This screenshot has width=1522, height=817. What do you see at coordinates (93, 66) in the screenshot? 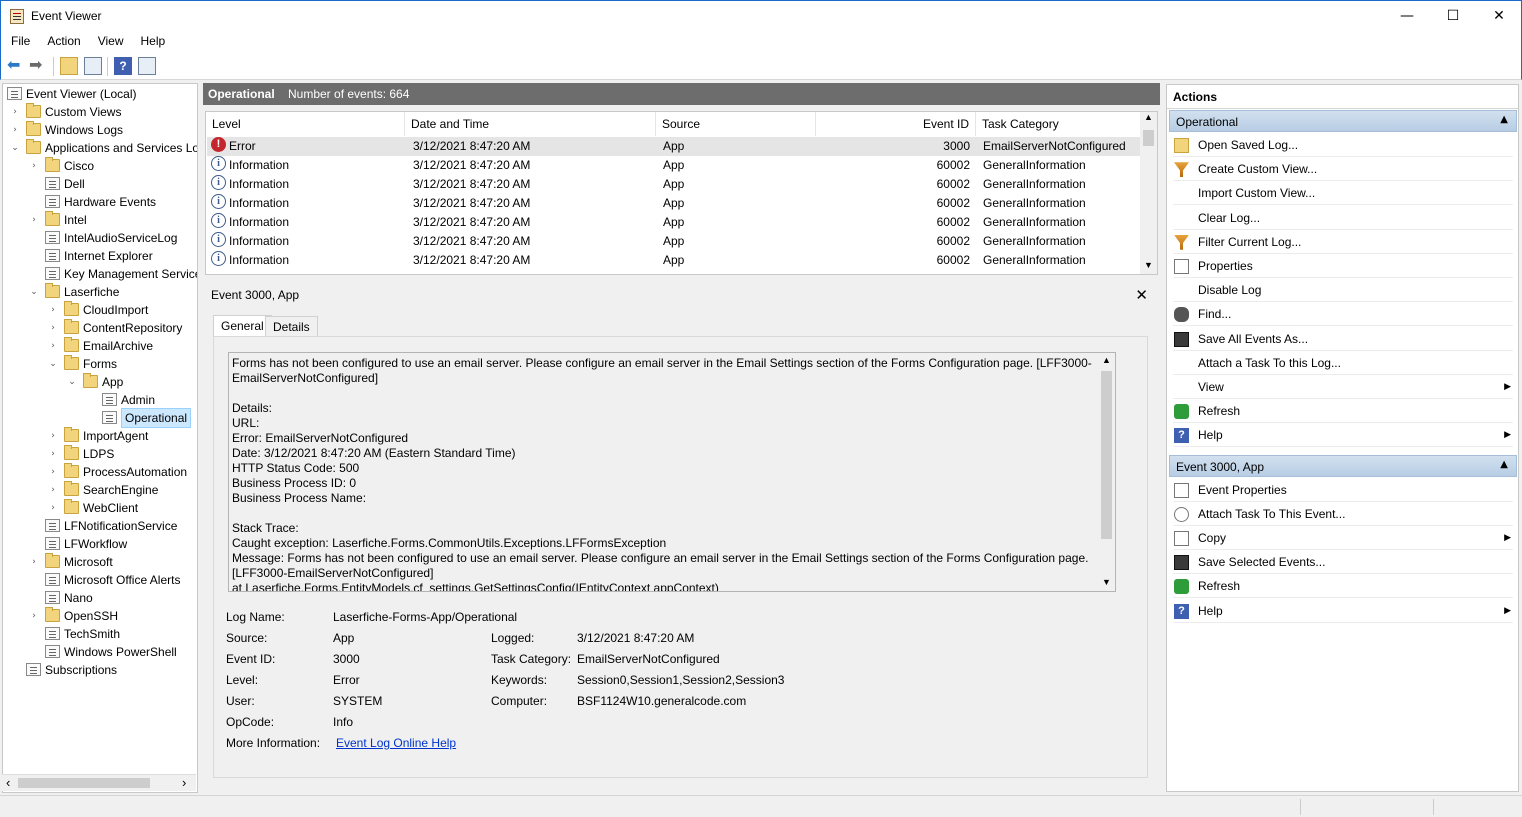
I see `show-hide-tree-icon` at bounding box center [93, 66].